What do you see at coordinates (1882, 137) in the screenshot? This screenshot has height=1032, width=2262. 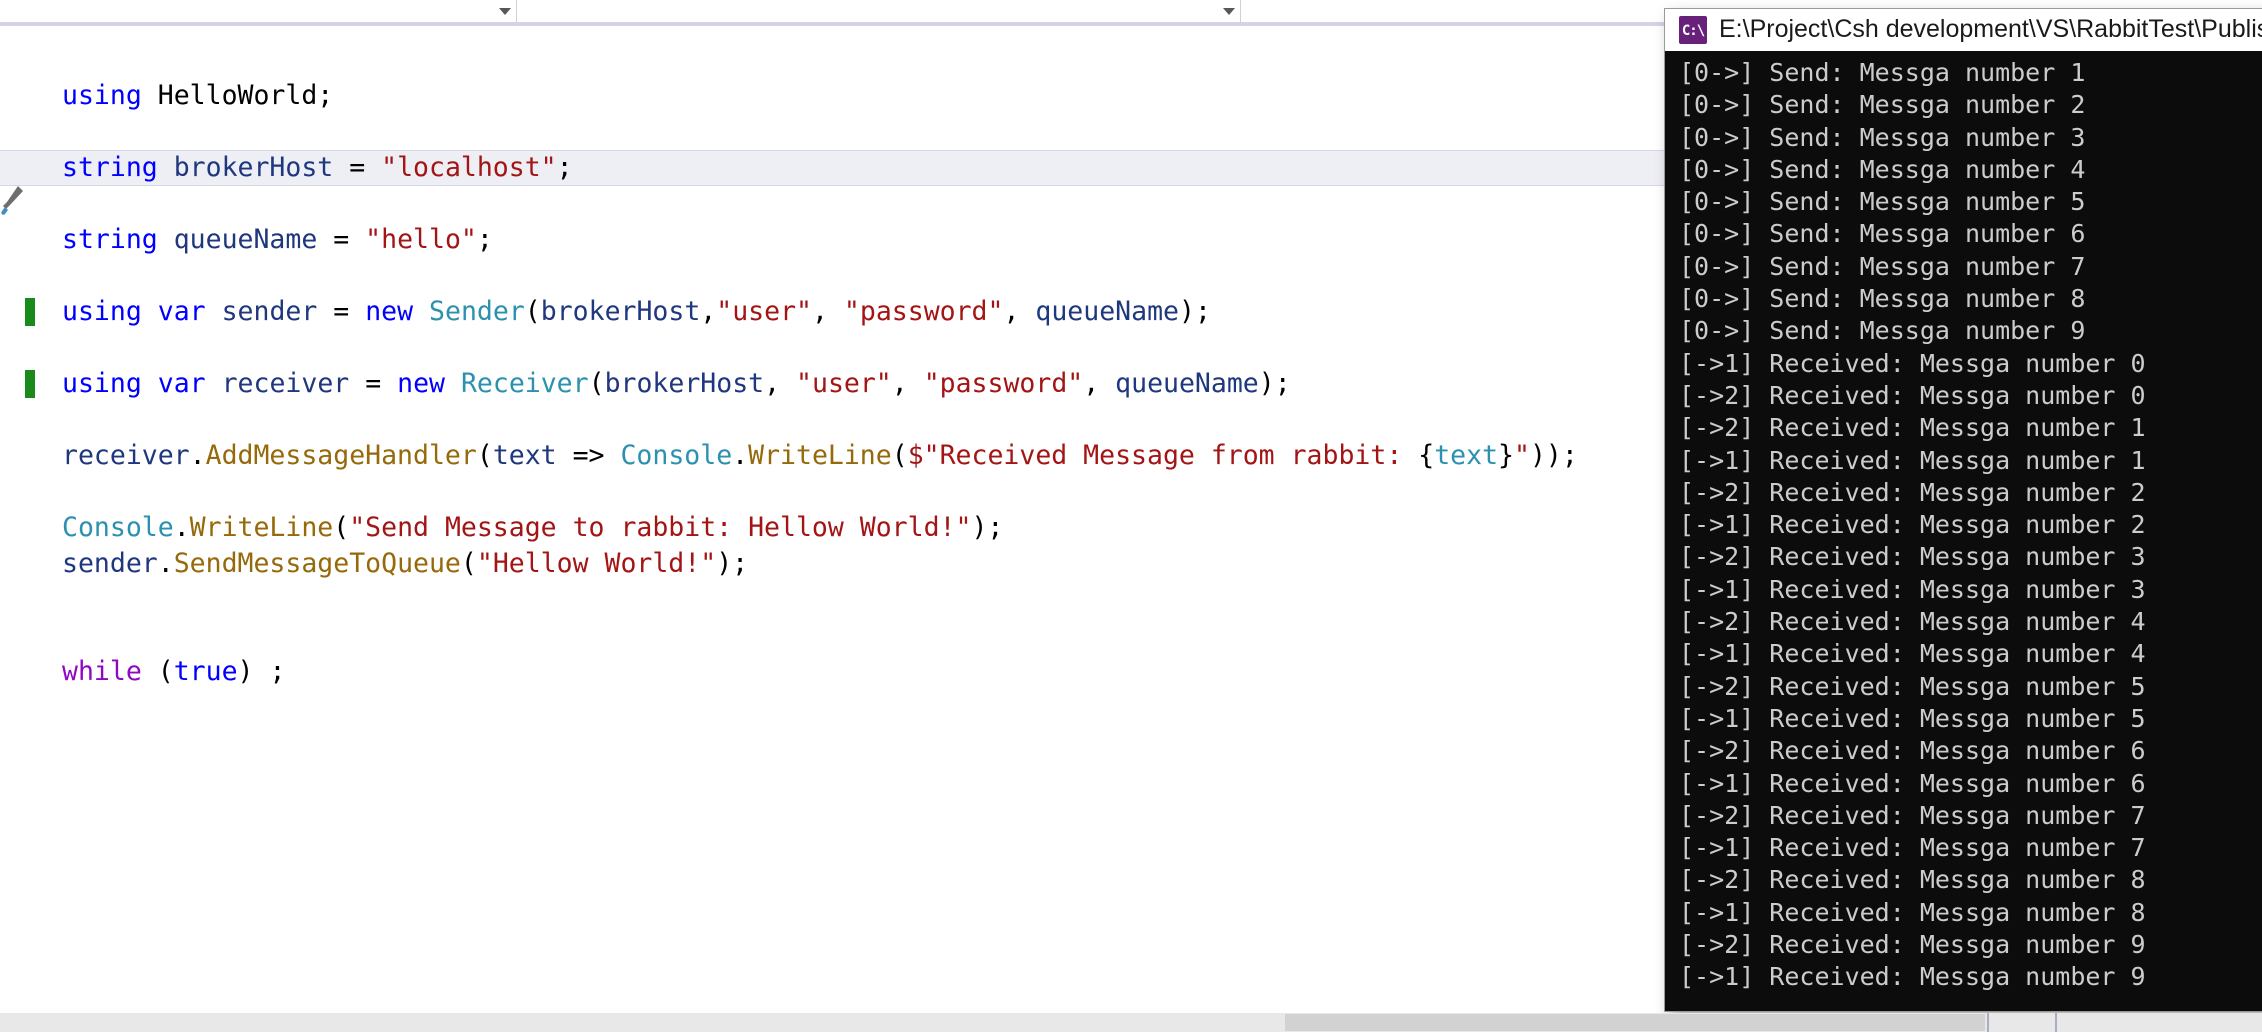 I see `console-output-line: [0->] Send: Messga number 3` at bounding box center [1882, 137].